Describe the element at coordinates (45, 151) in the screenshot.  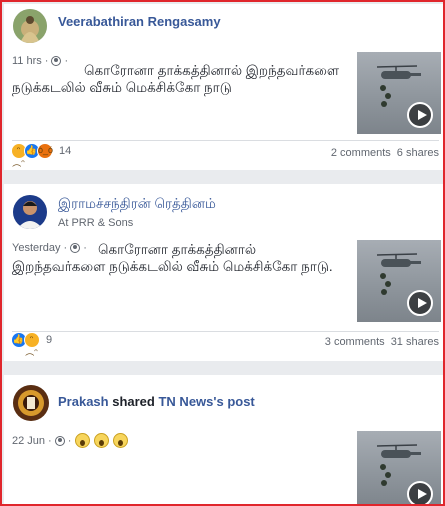
I see `angry-icon: ò_ó` at that location.